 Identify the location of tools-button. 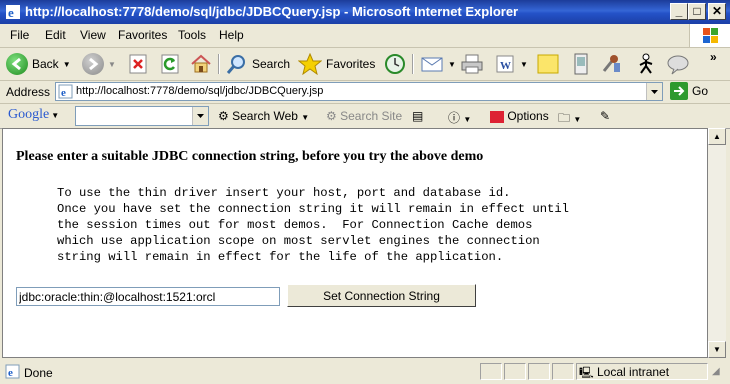
(612, 64).